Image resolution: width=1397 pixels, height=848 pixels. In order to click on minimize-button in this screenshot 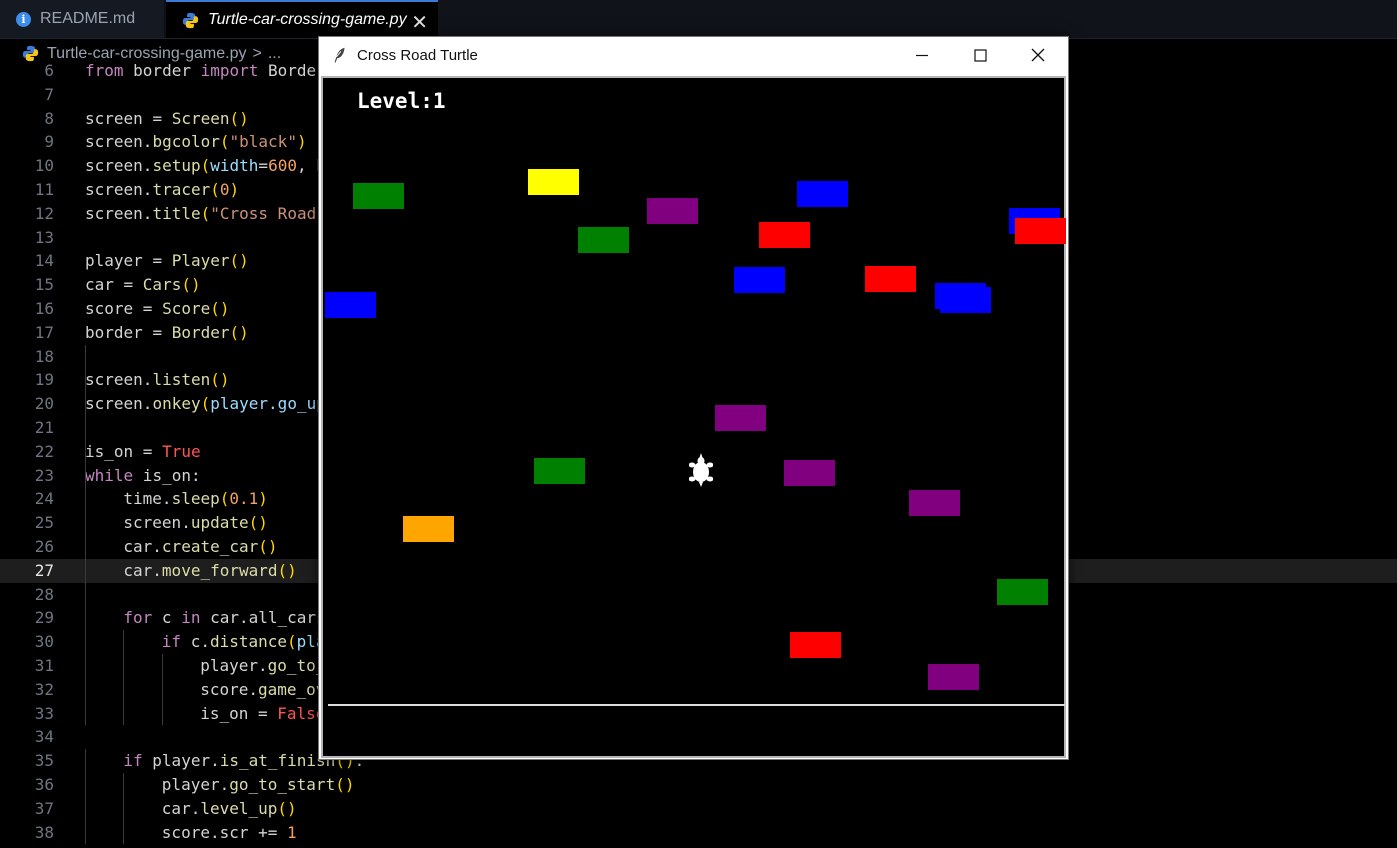, I will do `click(922, 55)`.